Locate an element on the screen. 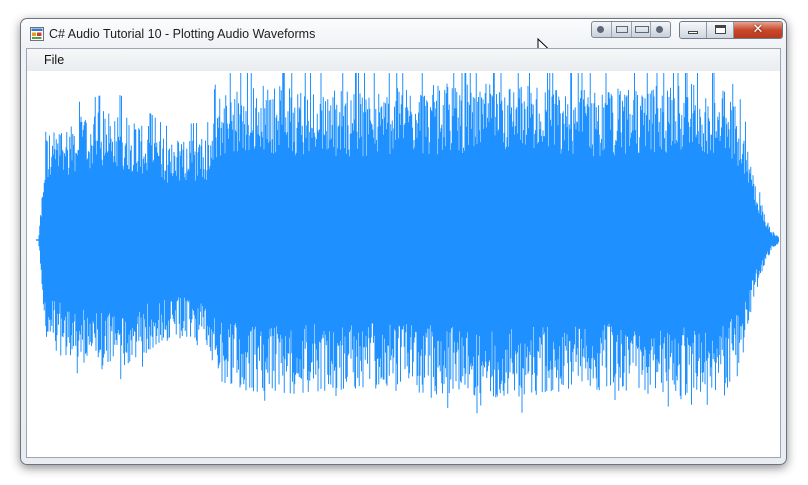 This screenshot has width=808, height=485. minimize-button is located at coordinates (693, 30).